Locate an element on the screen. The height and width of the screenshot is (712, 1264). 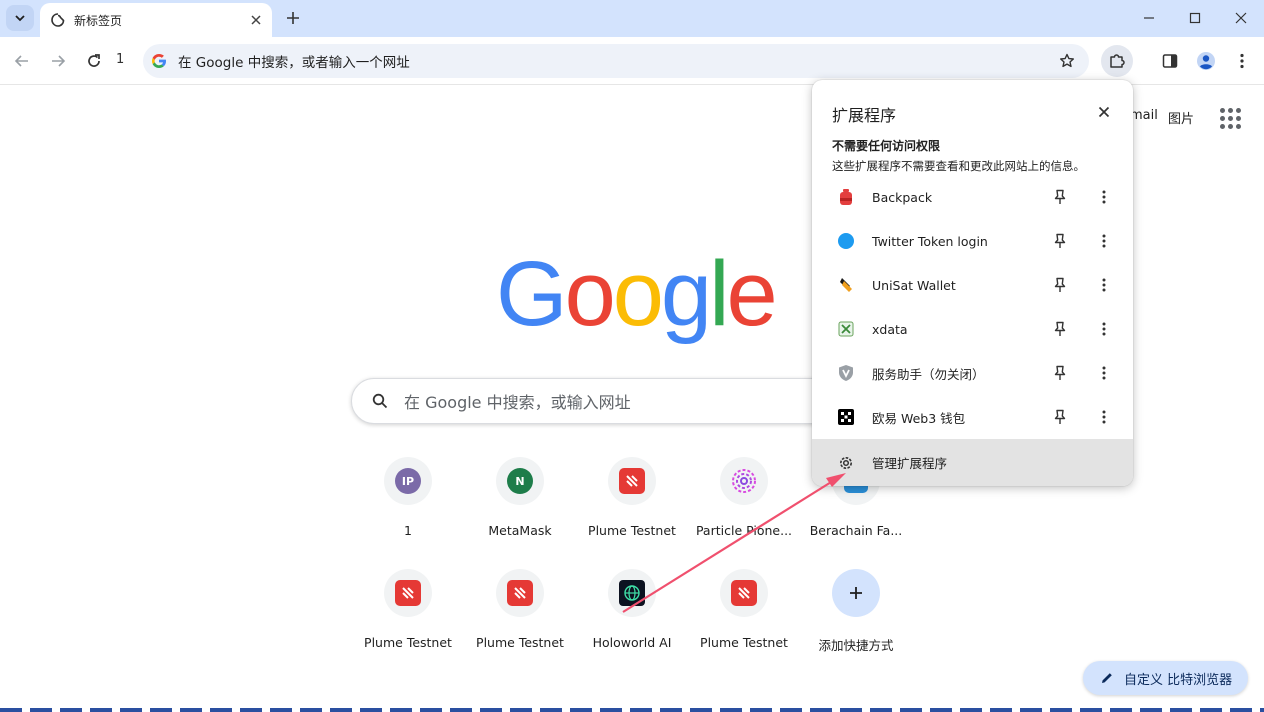
logo-letter: g is located at coordinates (686, 294).